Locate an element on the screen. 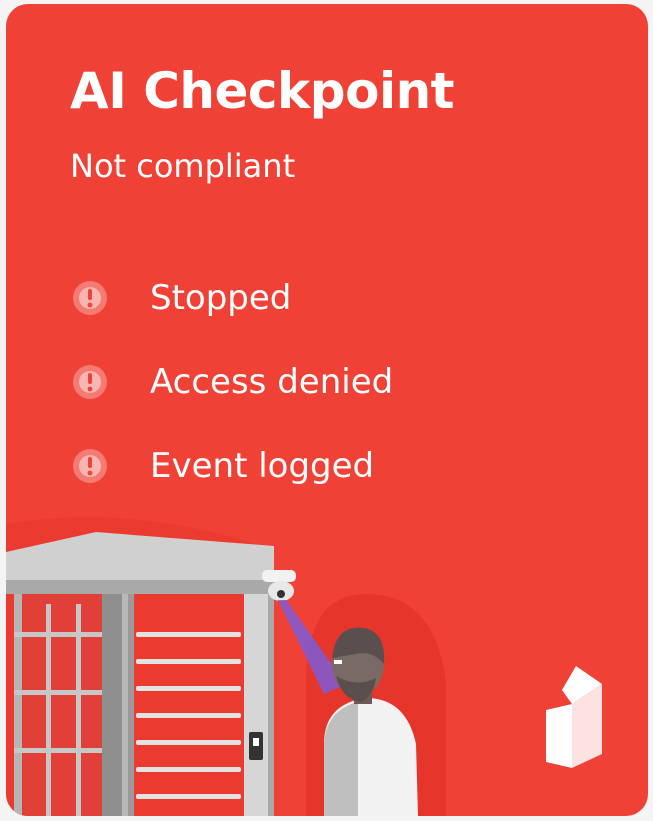 This screenshot has width=653, height=821. brand-logo is located at coordinates (574, 717).